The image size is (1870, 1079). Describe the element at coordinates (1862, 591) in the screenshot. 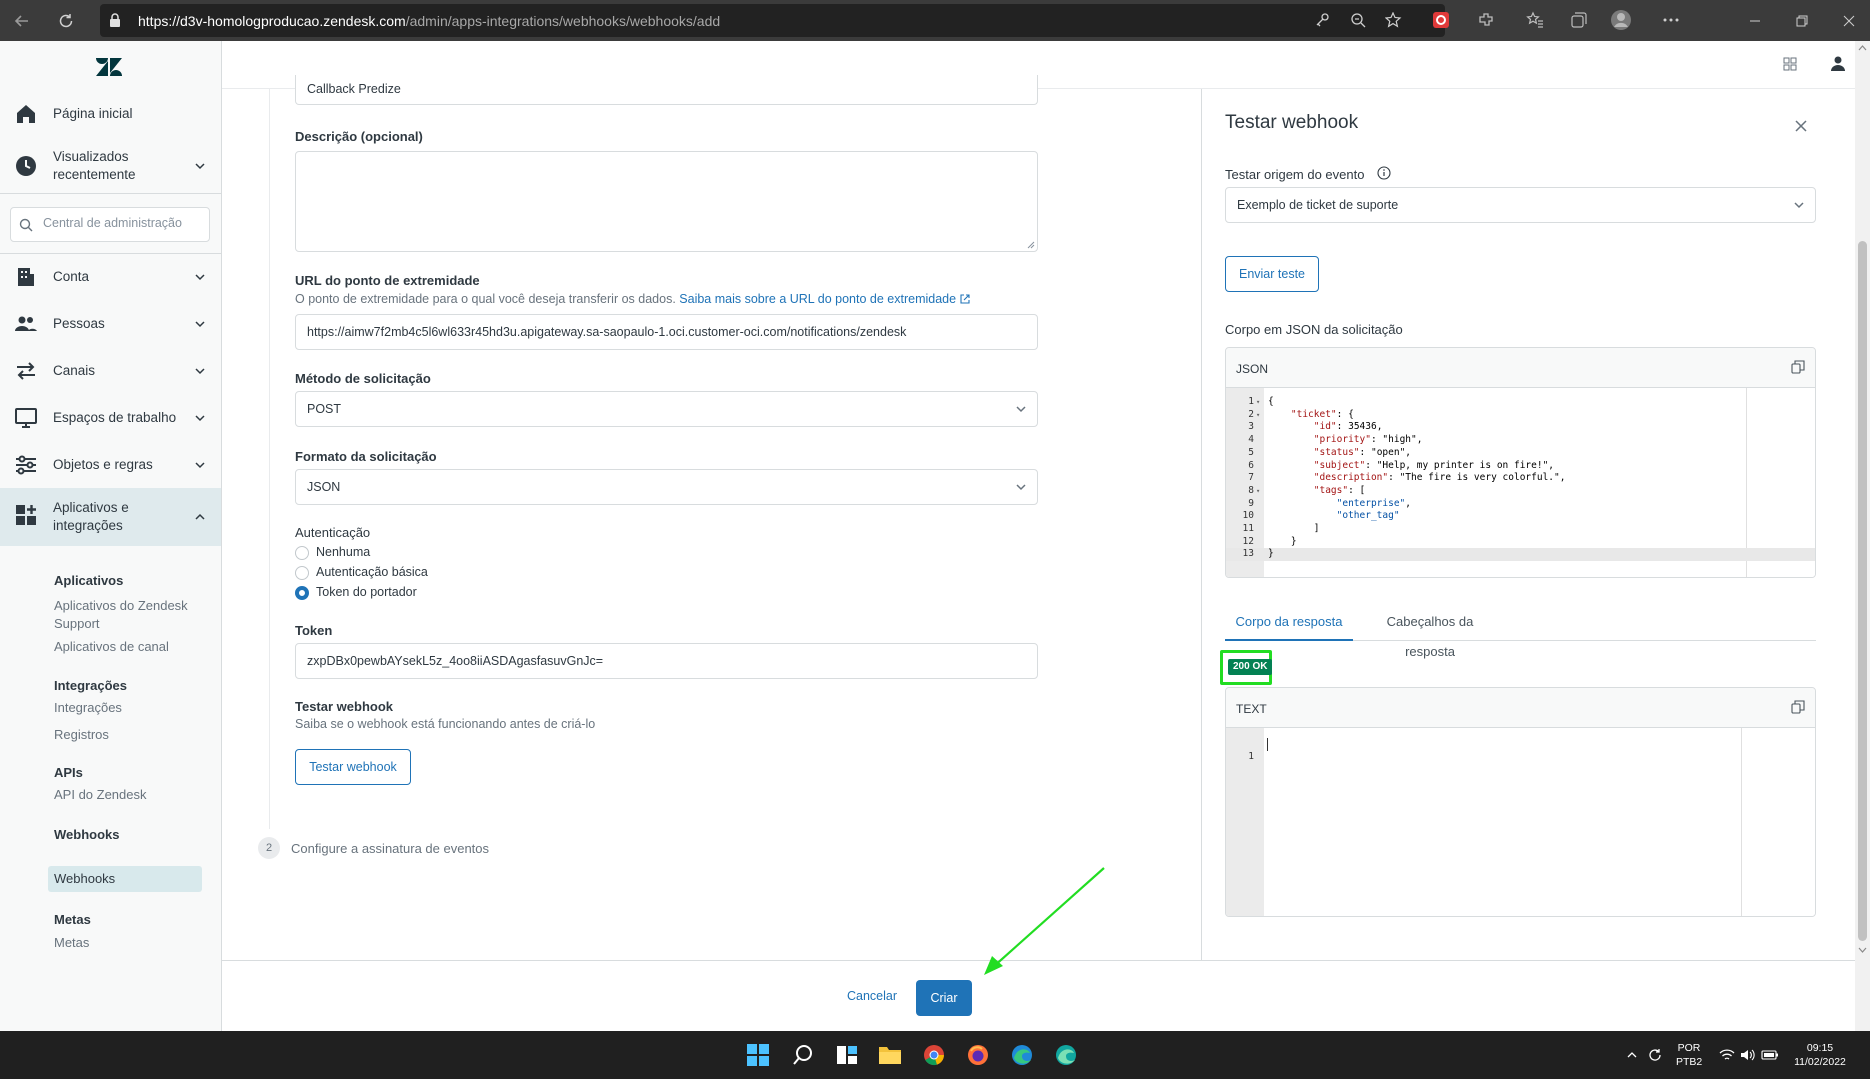

I see `scrollbar-thumb` at that location.